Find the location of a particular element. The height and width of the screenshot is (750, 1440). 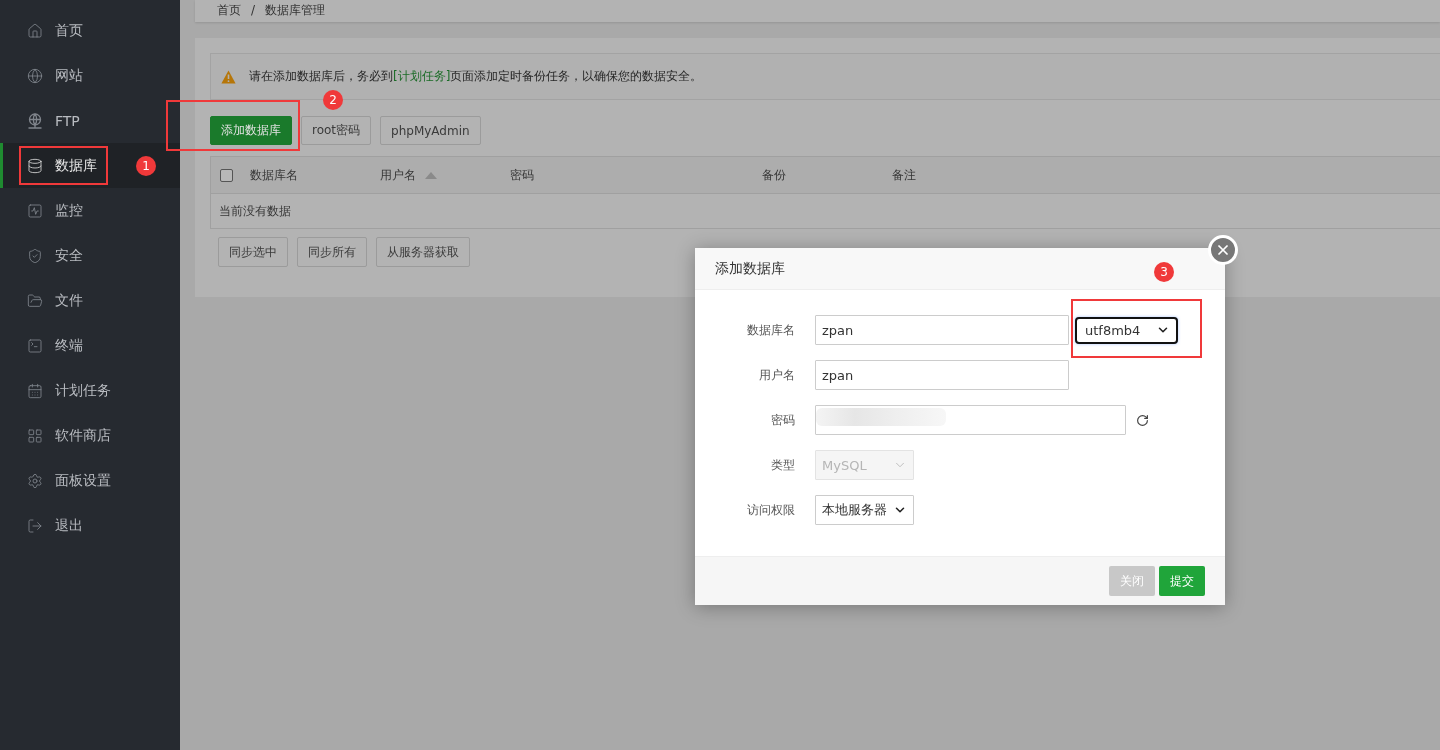

column-header: 备注 is located at coordinates (904, 175).